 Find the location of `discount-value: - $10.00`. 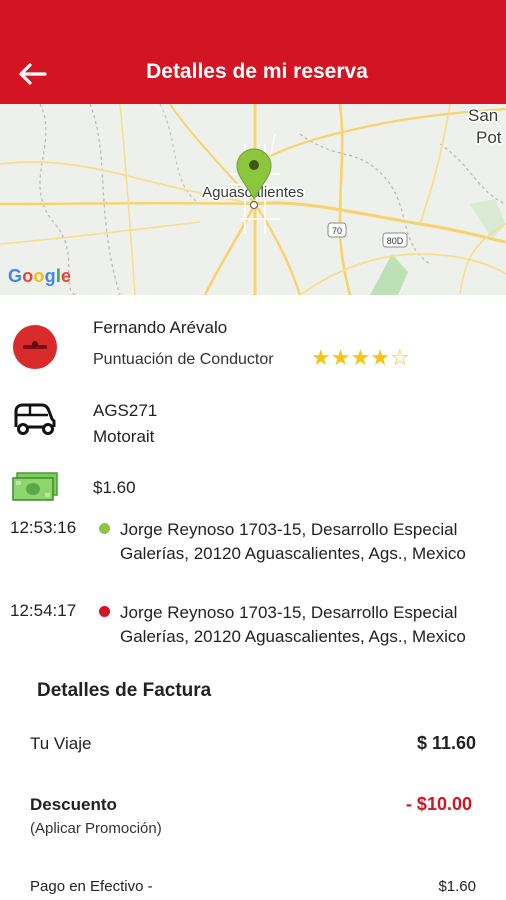

discount-value: - $10.00 is located at coordinates (438, 804).